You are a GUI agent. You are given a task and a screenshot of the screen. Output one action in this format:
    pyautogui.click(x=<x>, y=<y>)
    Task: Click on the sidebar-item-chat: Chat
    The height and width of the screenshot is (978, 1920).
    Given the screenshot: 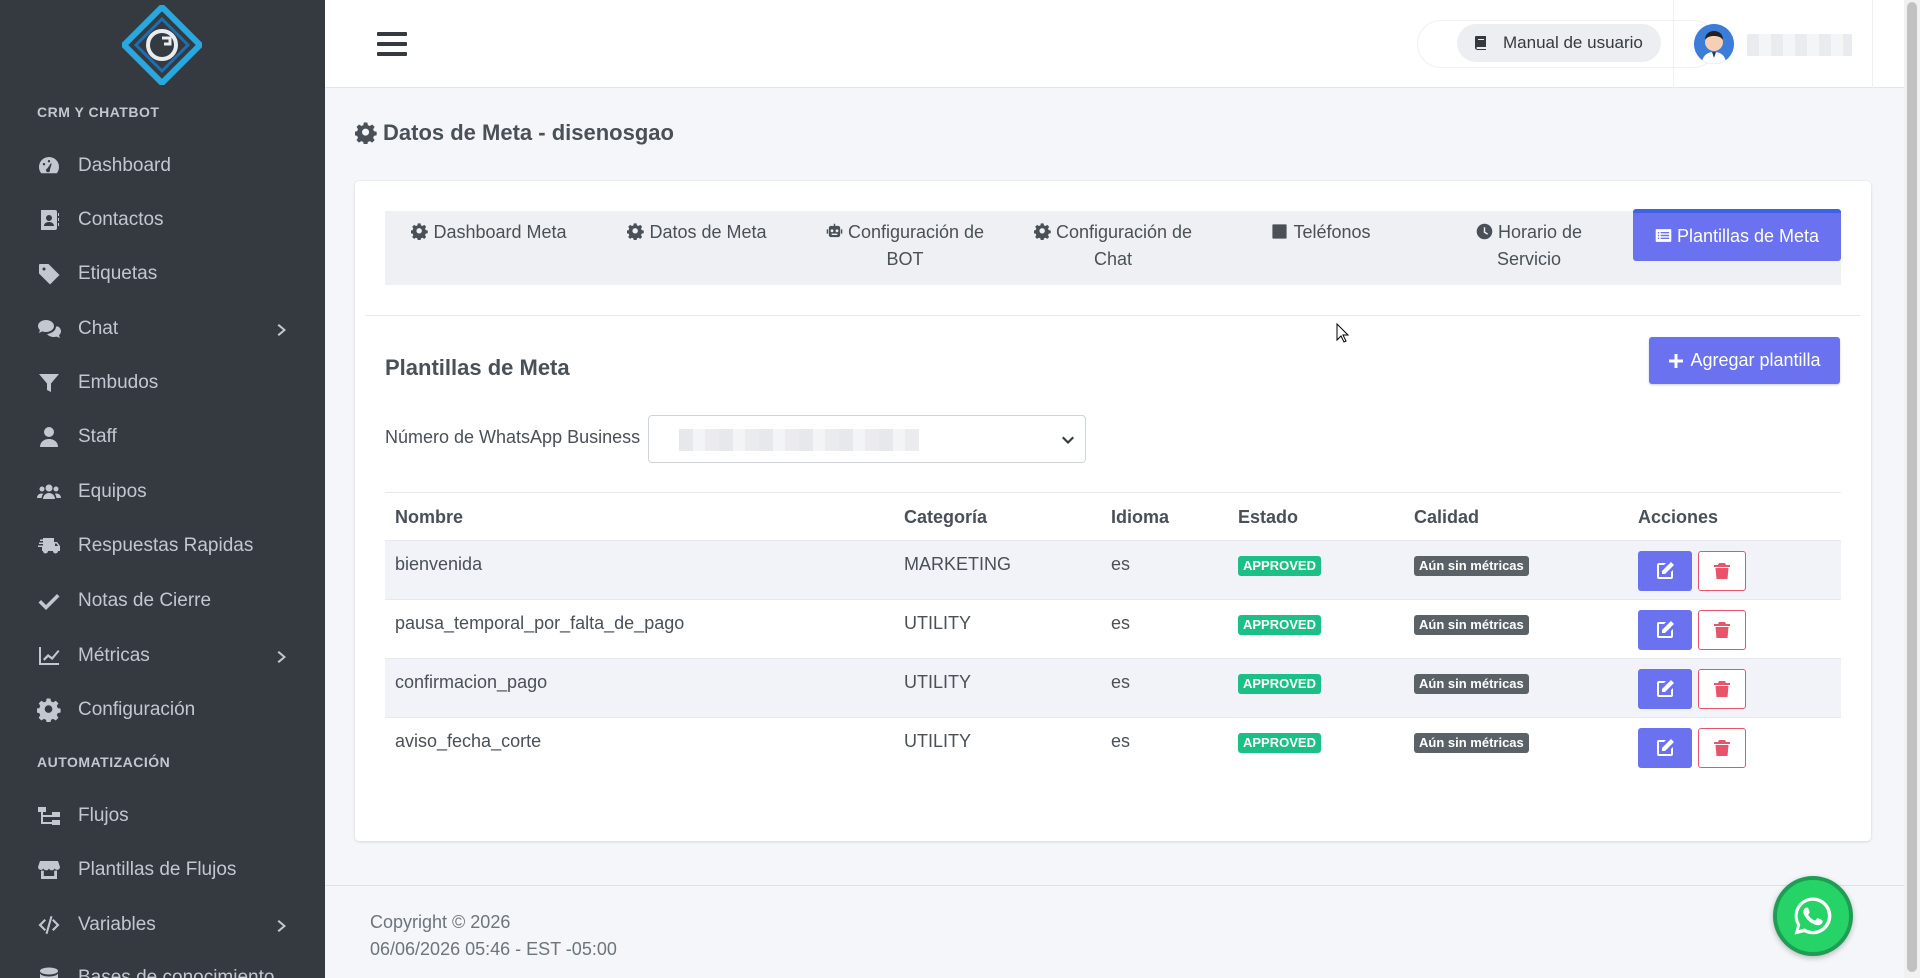 What is the action you would take?
    pyautogui.click(x=162, y=329)
    